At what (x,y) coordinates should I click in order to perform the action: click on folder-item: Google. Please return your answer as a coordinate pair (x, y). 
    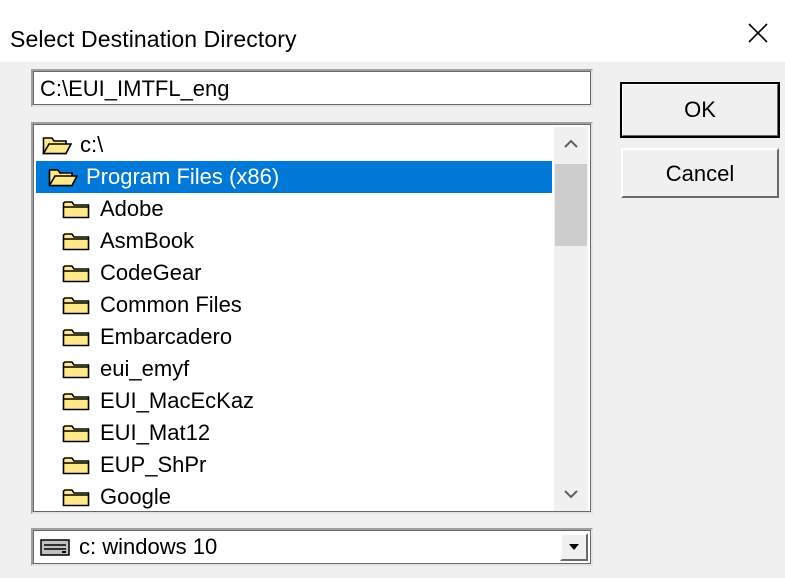
    Looking at the image, I should click on (294, 496).